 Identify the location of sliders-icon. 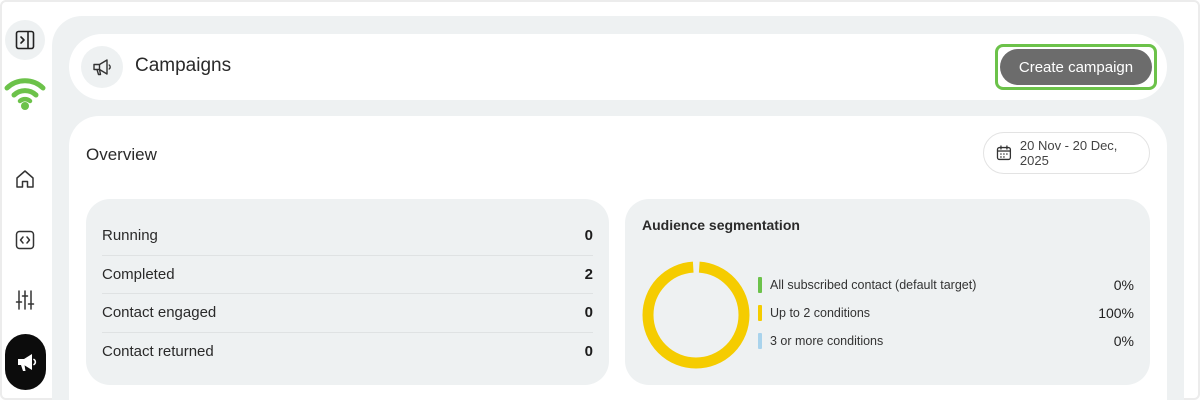
(25, 300).